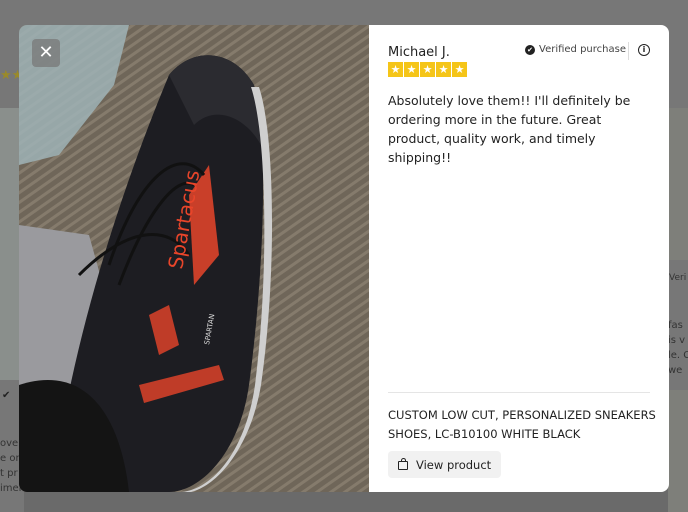 This screenshot has height=512, width=688. I want to click on info-icon: i, so click(644, 50).